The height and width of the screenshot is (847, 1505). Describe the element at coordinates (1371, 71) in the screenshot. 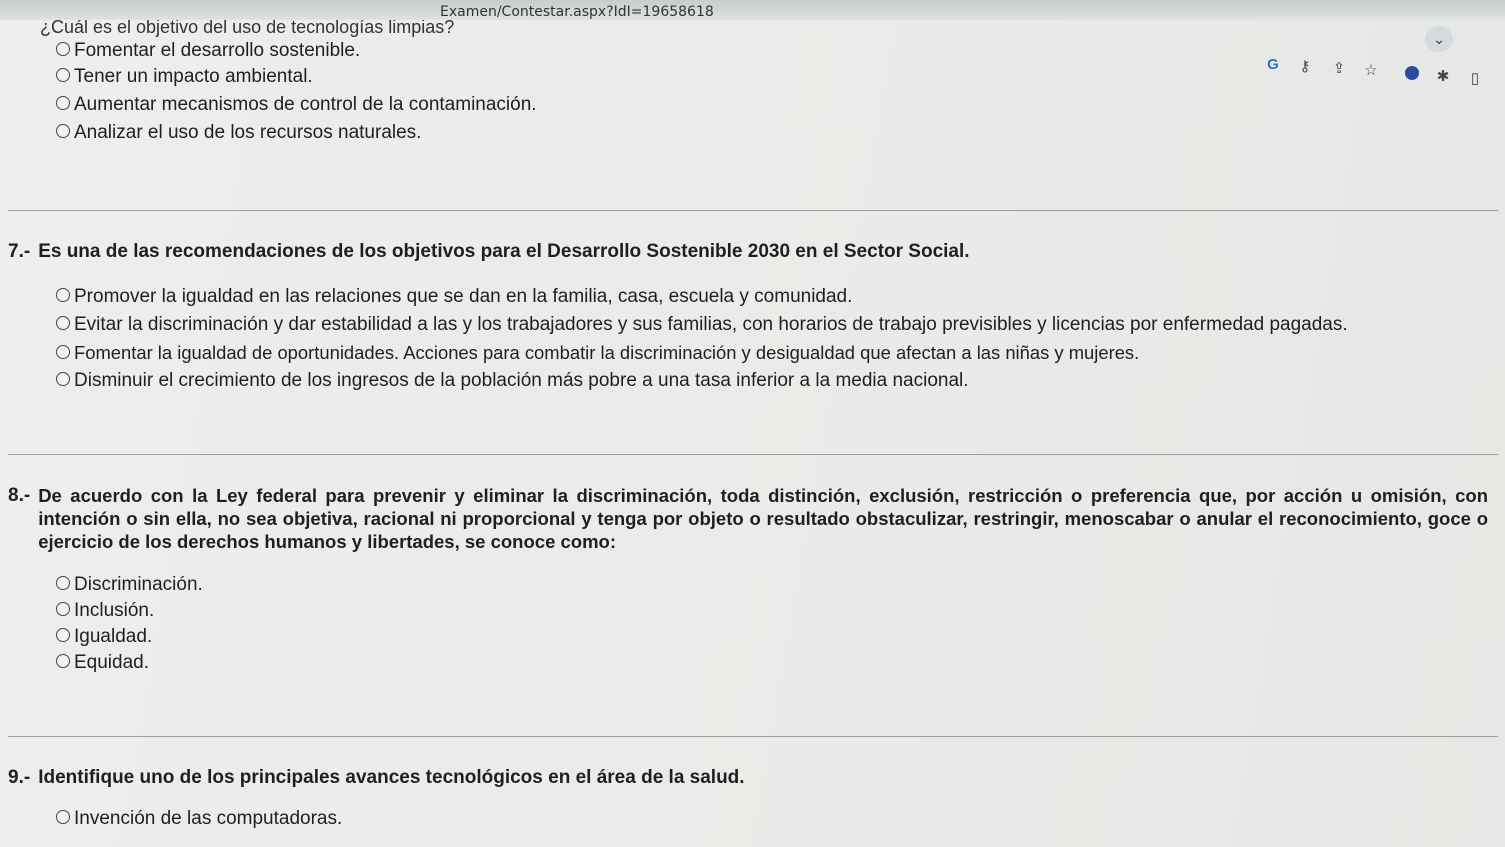

I see `star-icon: ☆` at that location.